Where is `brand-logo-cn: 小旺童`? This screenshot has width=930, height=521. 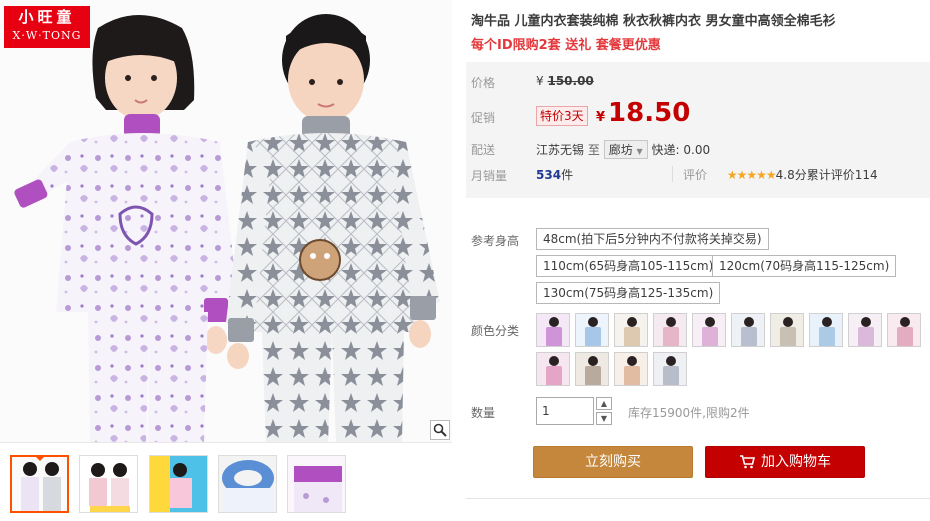
brand-logo-cn: 小旺童 is located at coordinates (47, 17).